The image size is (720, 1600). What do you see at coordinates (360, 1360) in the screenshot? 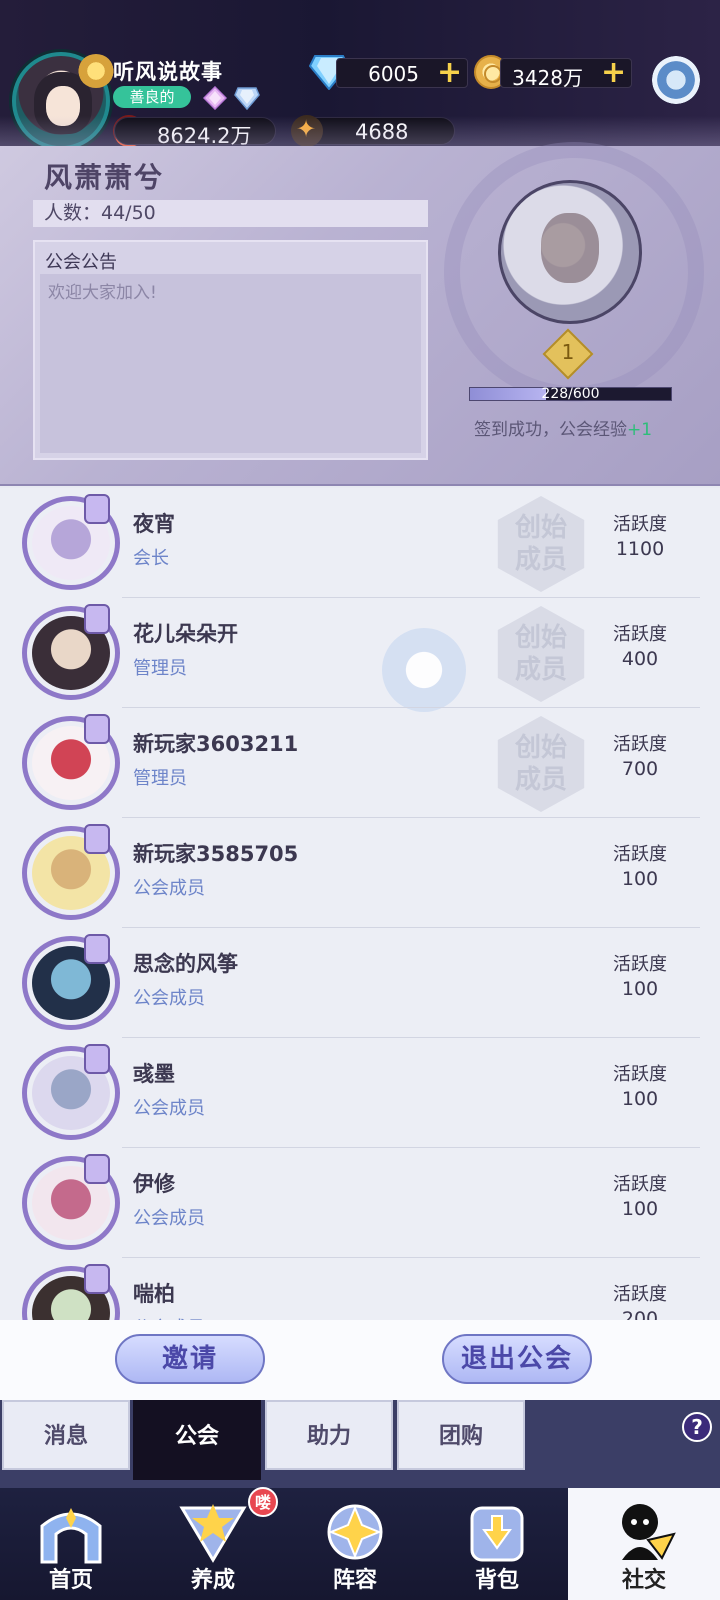
I see `action-bar: 邀请 退出公会` at bounding box center [360, 1360].